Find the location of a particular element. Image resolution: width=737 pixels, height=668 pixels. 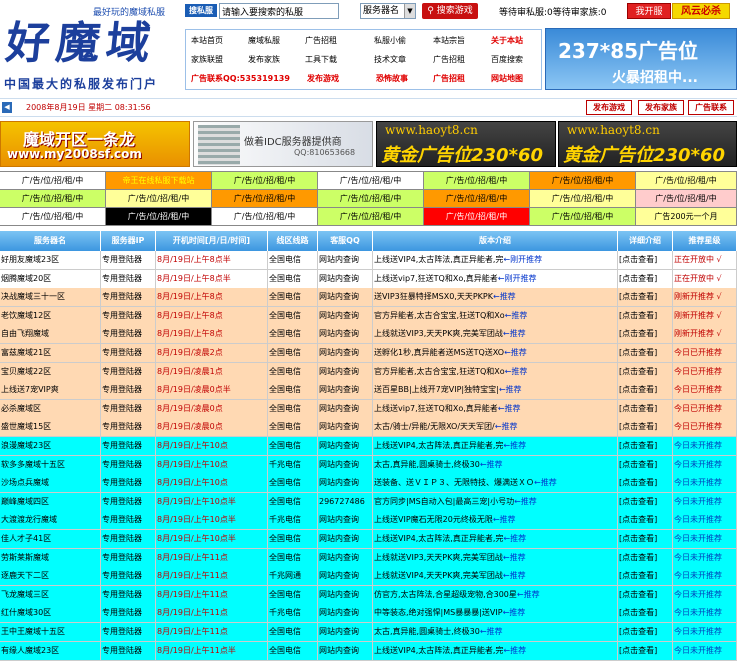

nav-item: 本站宗旨 is located at coordinates (449, 40).